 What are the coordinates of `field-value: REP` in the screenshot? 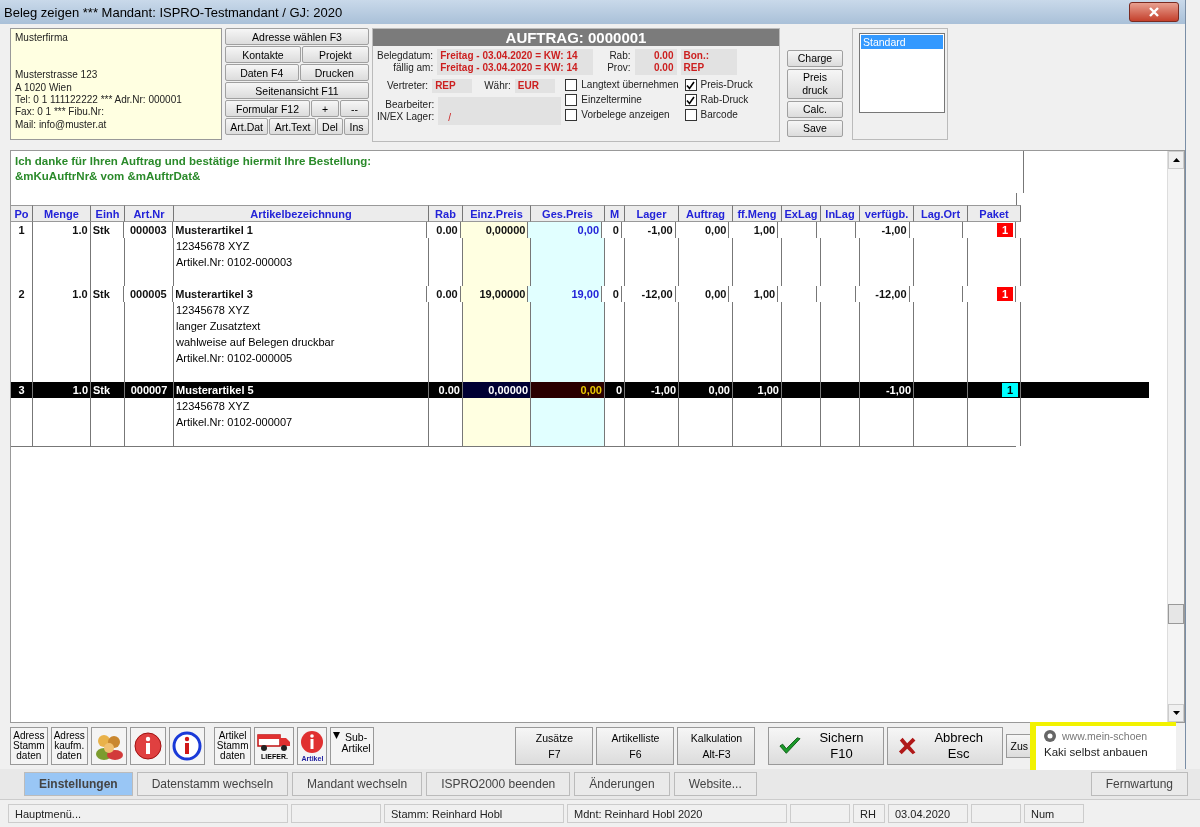 It's located at (446, 86).